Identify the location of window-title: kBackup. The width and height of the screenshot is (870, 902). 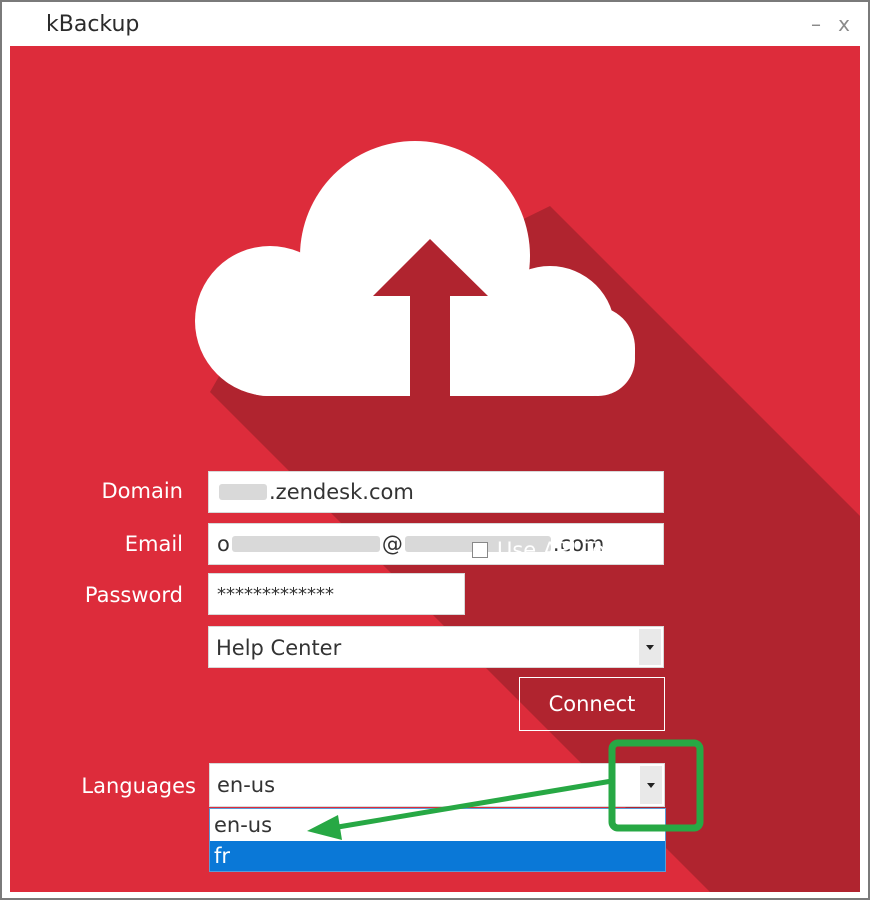
(93, 24).